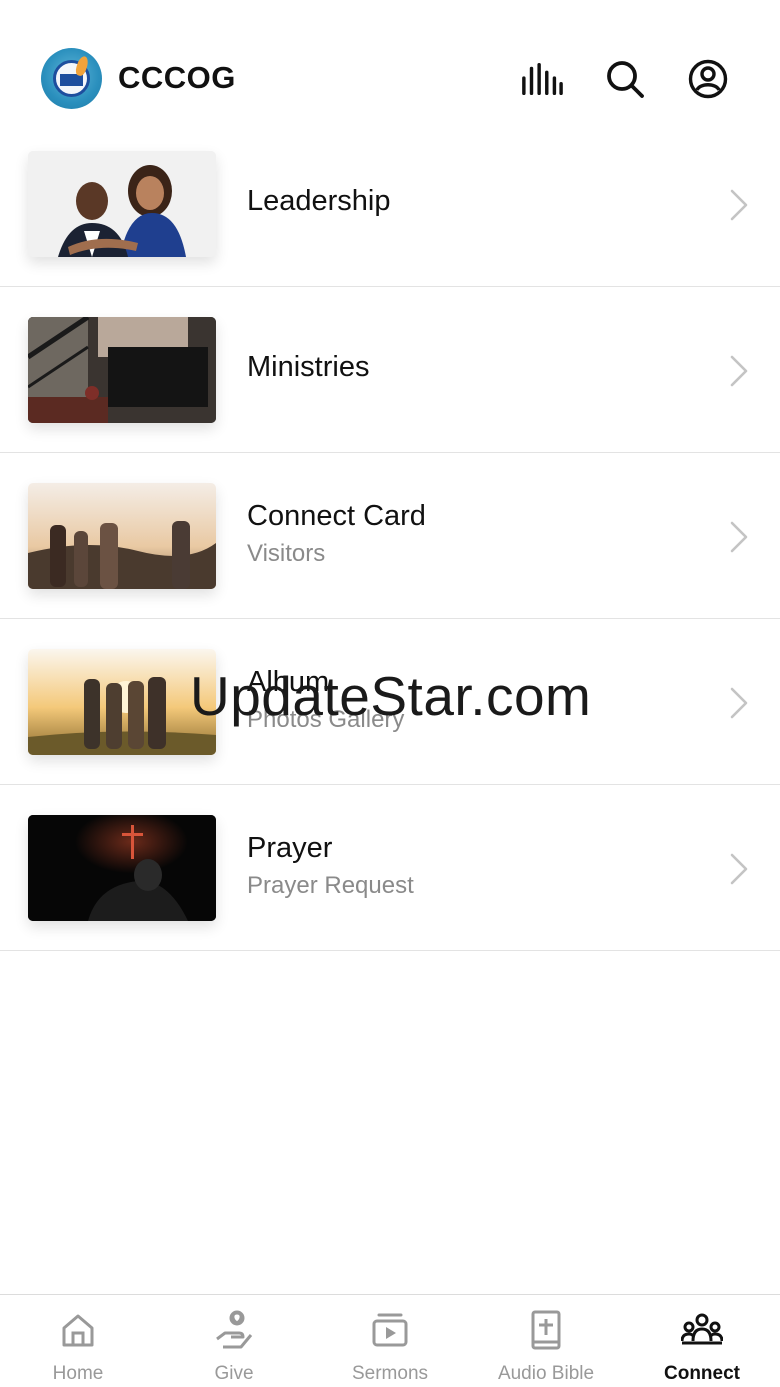 The width and height of the screenshot is (780, 1387). What do you see at coordinates (122, 702) in the screenshot?
I see `album-thumbnail` at bounding box center [122, 702].